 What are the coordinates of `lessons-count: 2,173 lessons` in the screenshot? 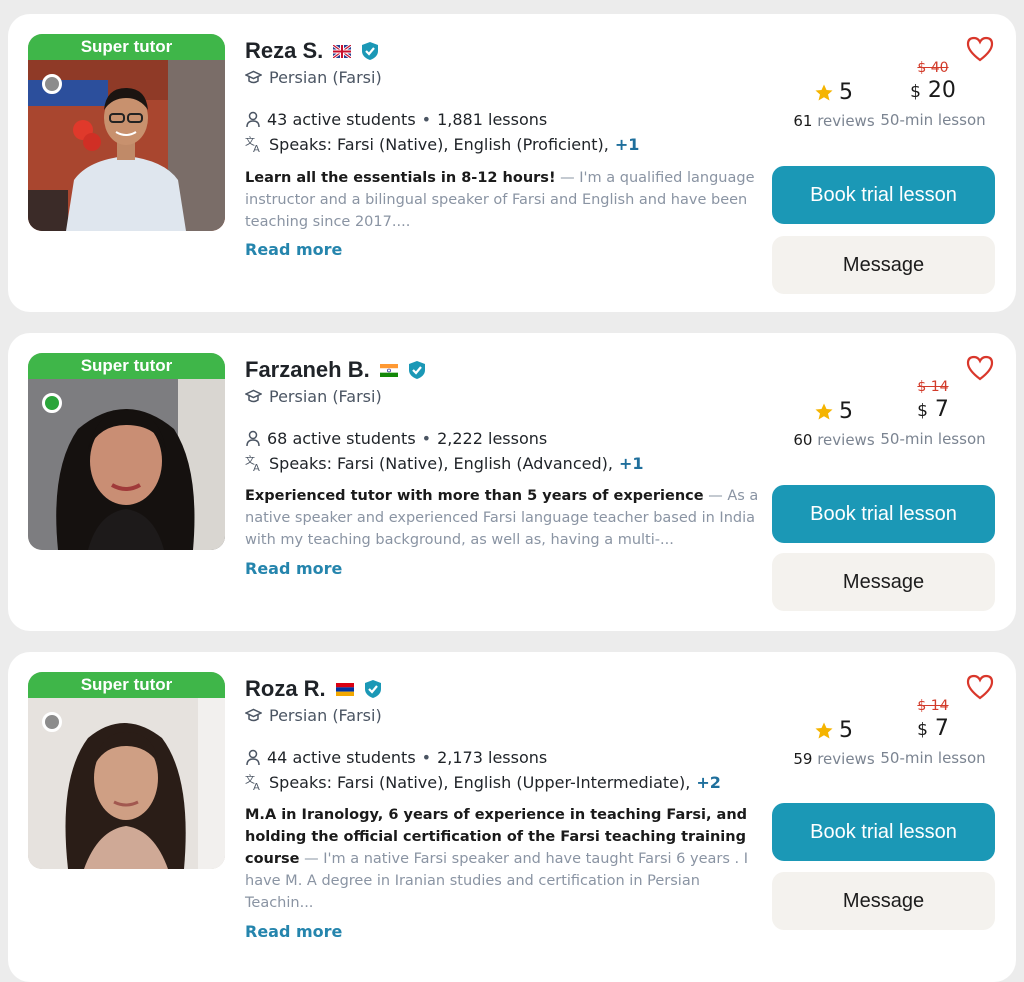 It's located at (492, 757).